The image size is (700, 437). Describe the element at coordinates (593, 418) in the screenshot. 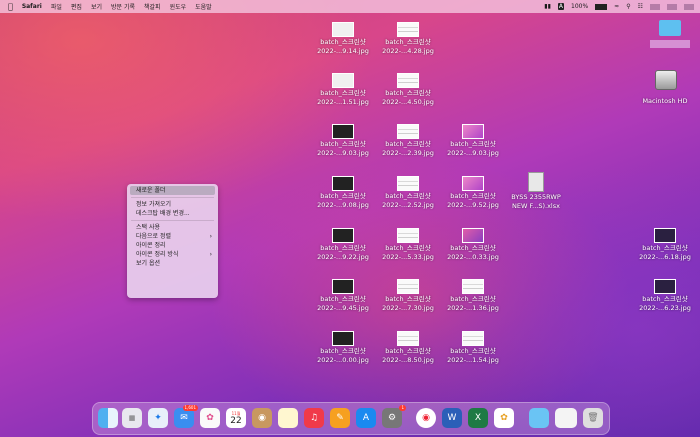

I see `trash-icon: 🗑` at that location.